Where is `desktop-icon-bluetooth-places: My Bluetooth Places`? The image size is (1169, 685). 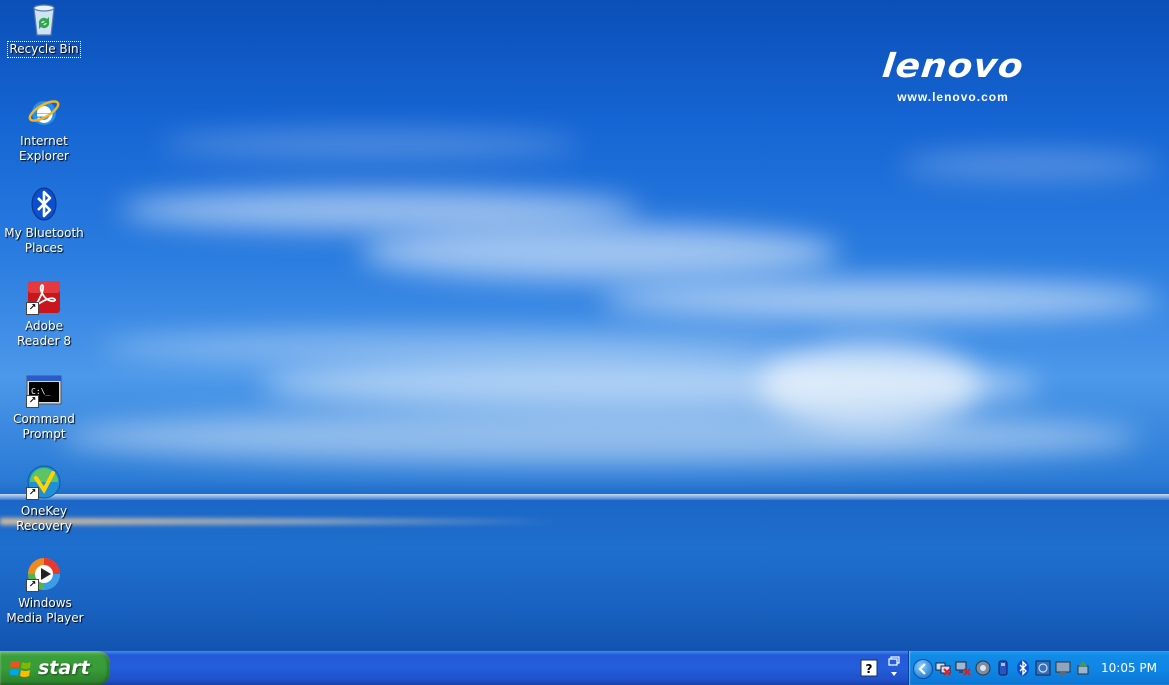
desktop-icon-bluetooth-places: My Bluetooth Places is located at coordinates (44, 221).